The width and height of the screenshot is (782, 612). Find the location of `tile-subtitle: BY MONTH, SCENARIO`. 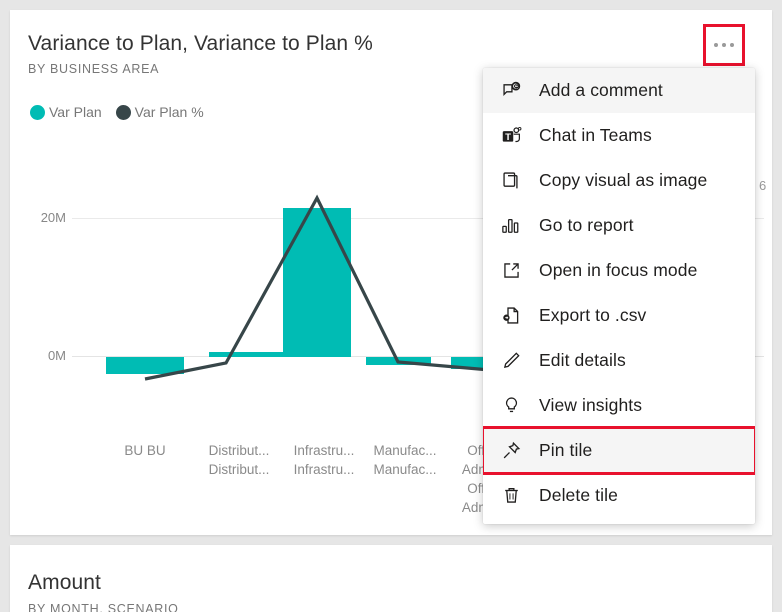

tile-subtitle: BY MONTH, SCENARIO is located at coordinates (103, 607).